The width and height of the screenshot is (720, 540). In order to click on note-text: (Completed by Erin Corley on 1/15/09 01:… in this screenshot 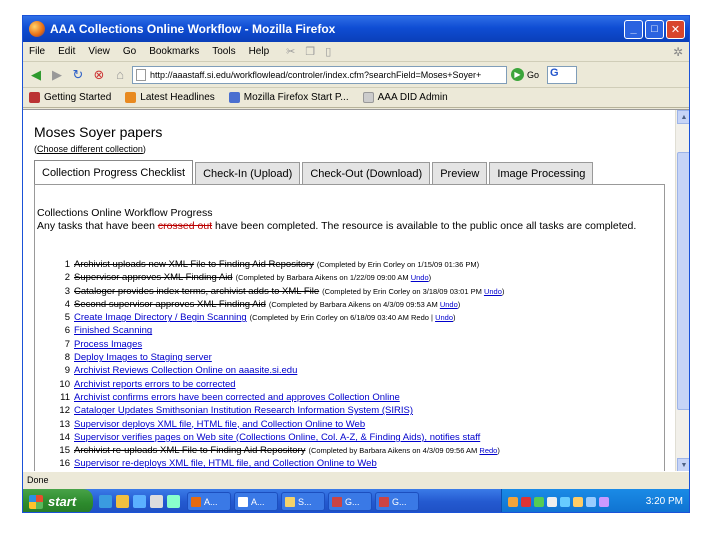, I will do `click(396, 264)`.